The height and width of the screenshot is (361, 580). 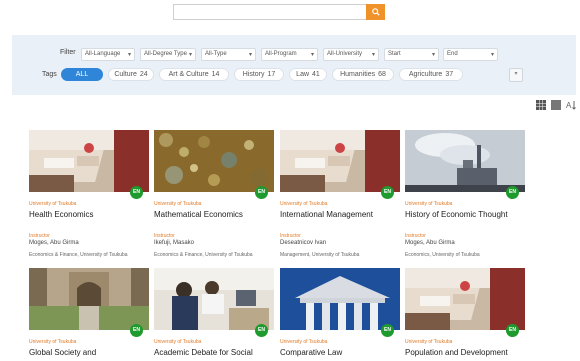 What do you see at coordinates (303, 243) in the screenshot?
I see `instructor-name: Deseatnicov Ivan` at bounding box center [303, 243].